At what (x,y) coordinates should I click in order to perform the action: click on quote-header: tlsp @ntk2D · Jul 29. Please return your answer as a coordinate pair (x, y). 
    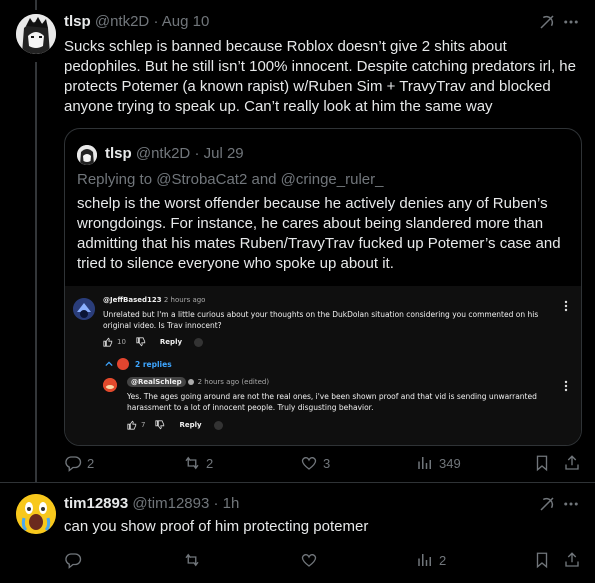
    Looking at the image, I should click on (174, 154).